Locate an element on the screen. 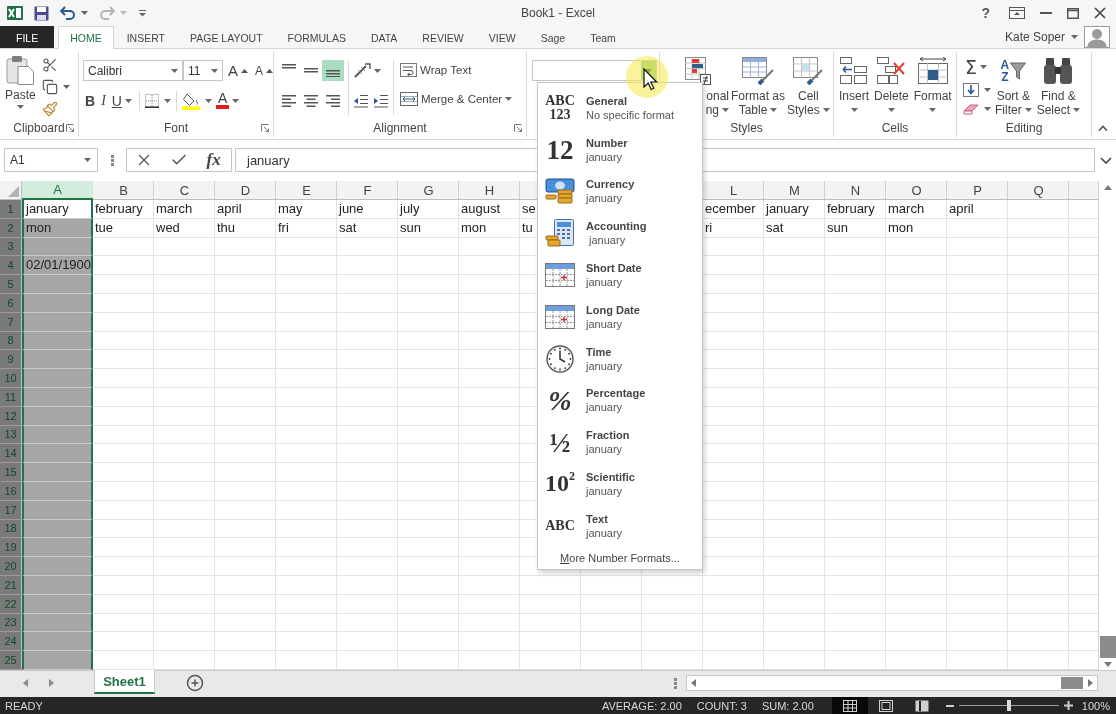 This screenshot has width=1116, height=714. format-option: ABC 123 General No specific format is located at coordinates (620, 108).